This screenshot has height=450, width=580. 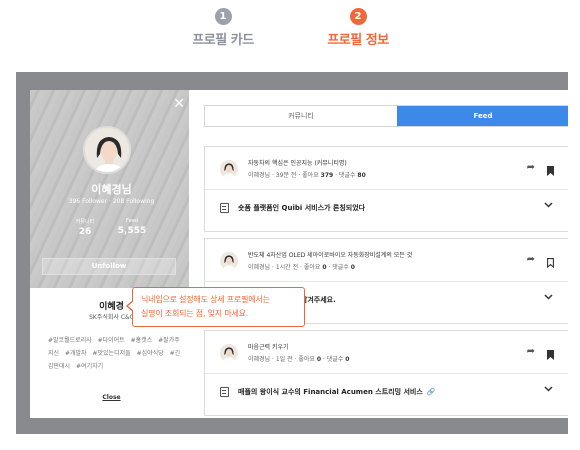 What do you see at coordinates (301, 208) in the screenshot?
I see `content-title: 숏폼 플랫폼인 Quibi 서비스가 론칭되었다` at bounding box center [301, 208].